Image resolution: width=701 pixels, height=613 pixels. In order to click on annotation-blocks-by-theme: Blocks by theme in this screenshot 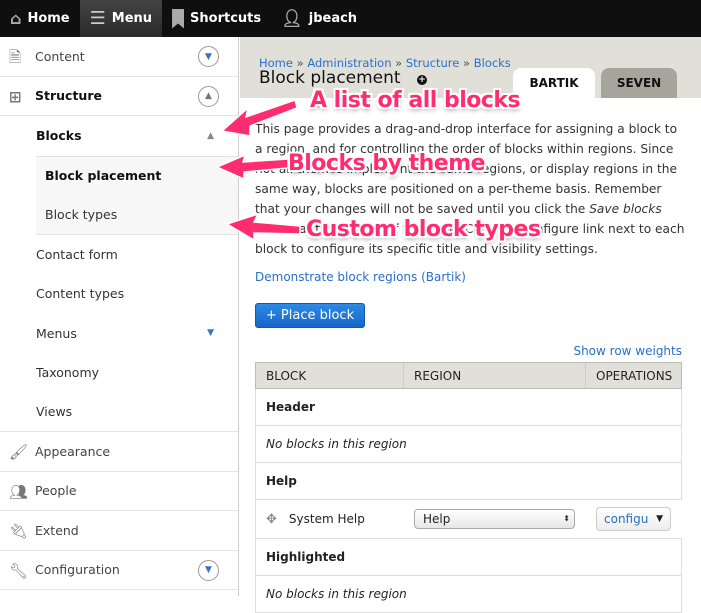, I will do `click(387, 163)`.